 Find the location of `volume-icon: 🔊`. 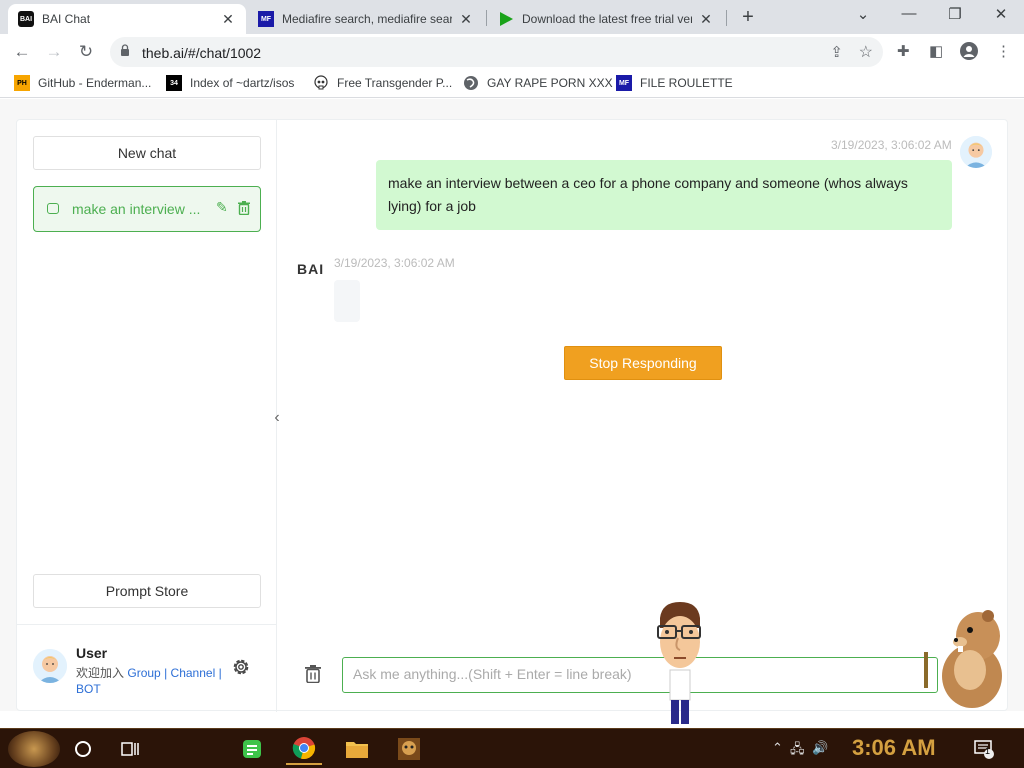

volume-icon: 🔊 is located at coordinates (820, 748).